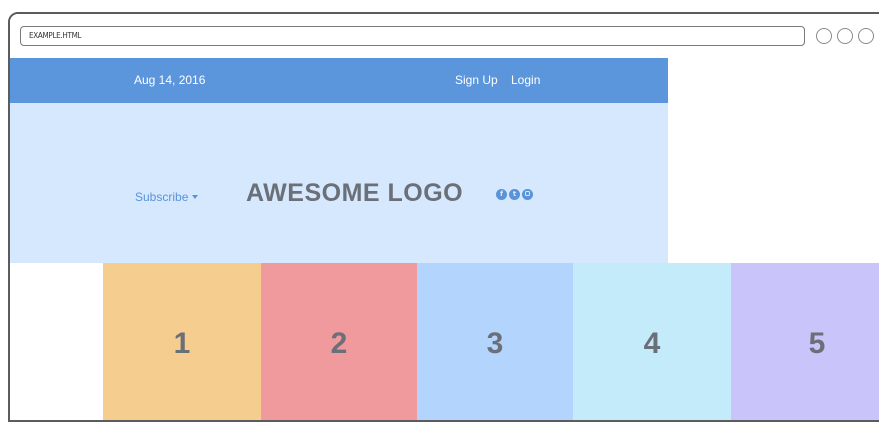 The height and width of the screenshot is (422, 879). I want to click on twitter-icon: t, so click(514, 194).